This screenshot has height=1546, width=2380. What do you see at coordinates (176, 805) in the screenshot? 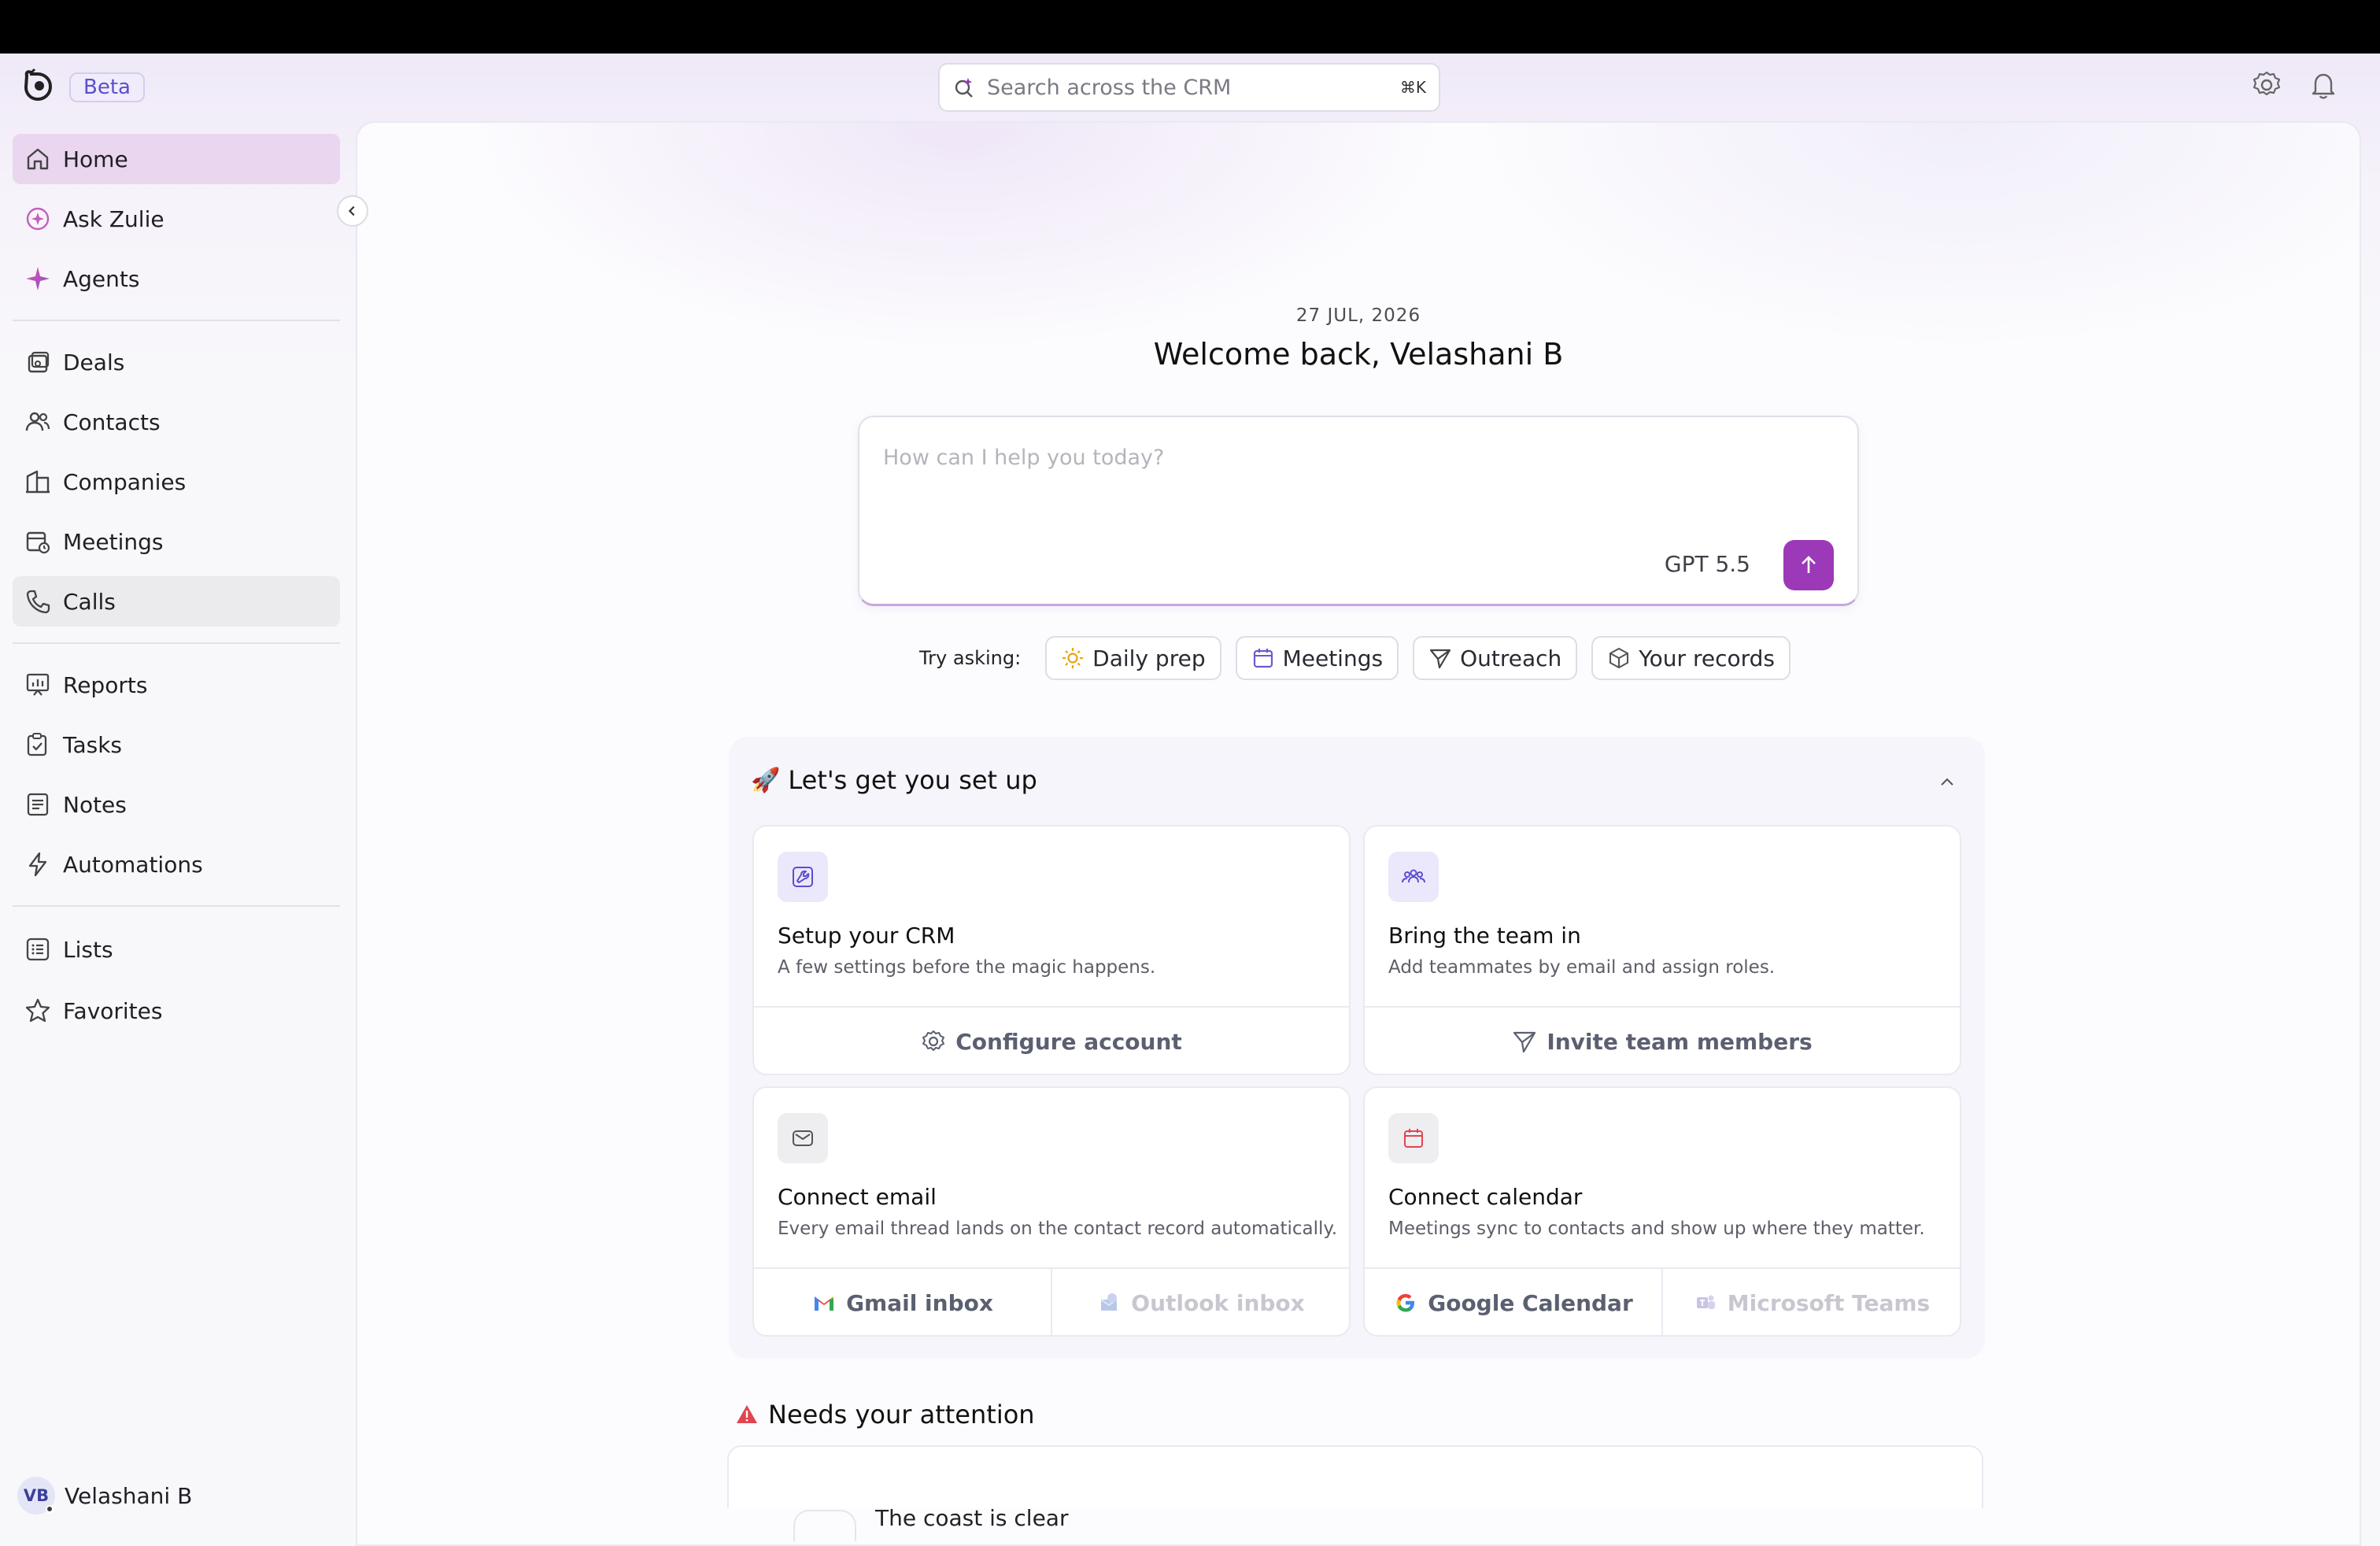
I see `sidebar-item-notes: Notes` at bounding box center [176, 805].